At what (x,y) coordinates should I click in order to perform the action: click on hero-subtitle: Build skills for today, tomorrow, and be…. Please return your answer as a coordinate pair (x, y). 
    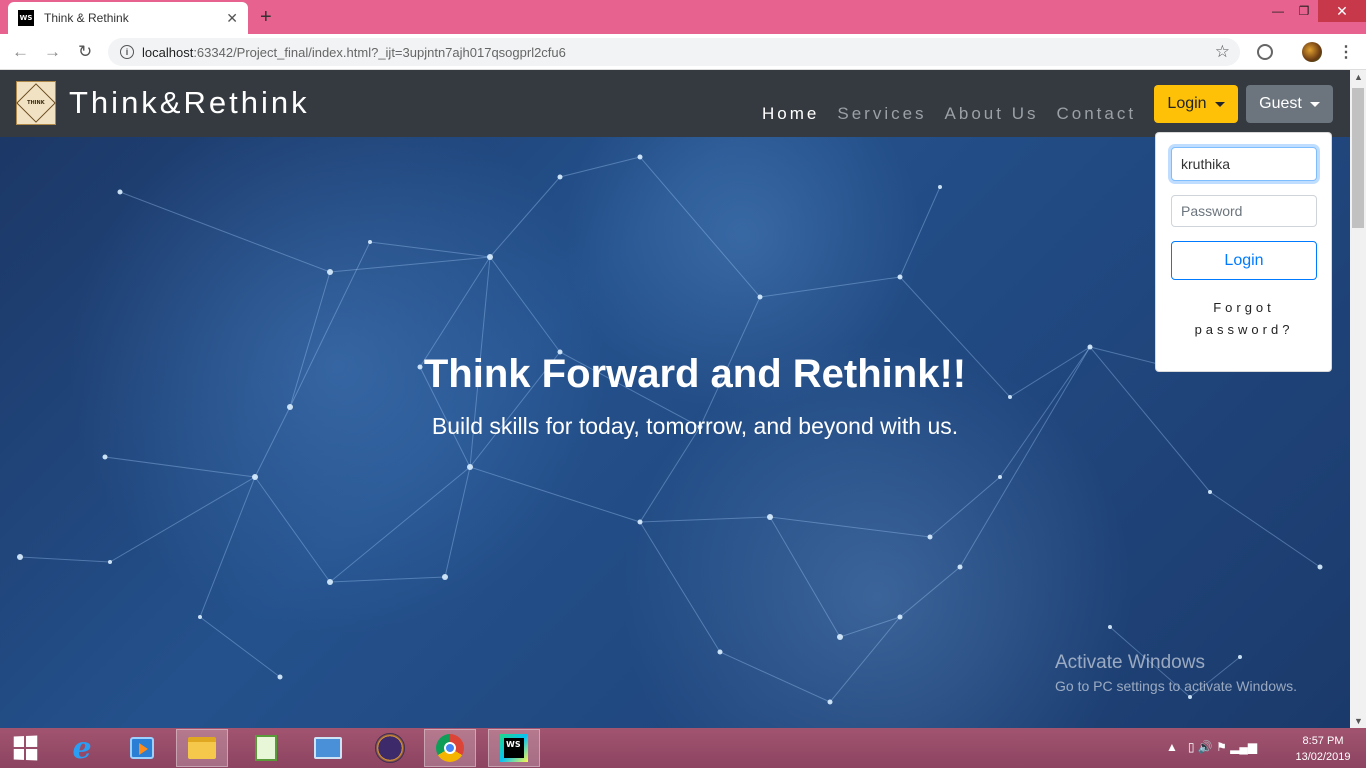
    Looking at the image, I should click on (695, 426).